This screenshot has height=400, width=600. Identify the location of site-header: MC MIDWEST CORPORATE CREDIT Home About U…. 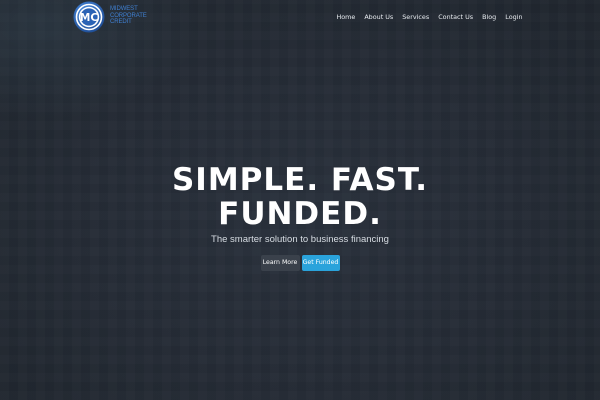
(300, 18).